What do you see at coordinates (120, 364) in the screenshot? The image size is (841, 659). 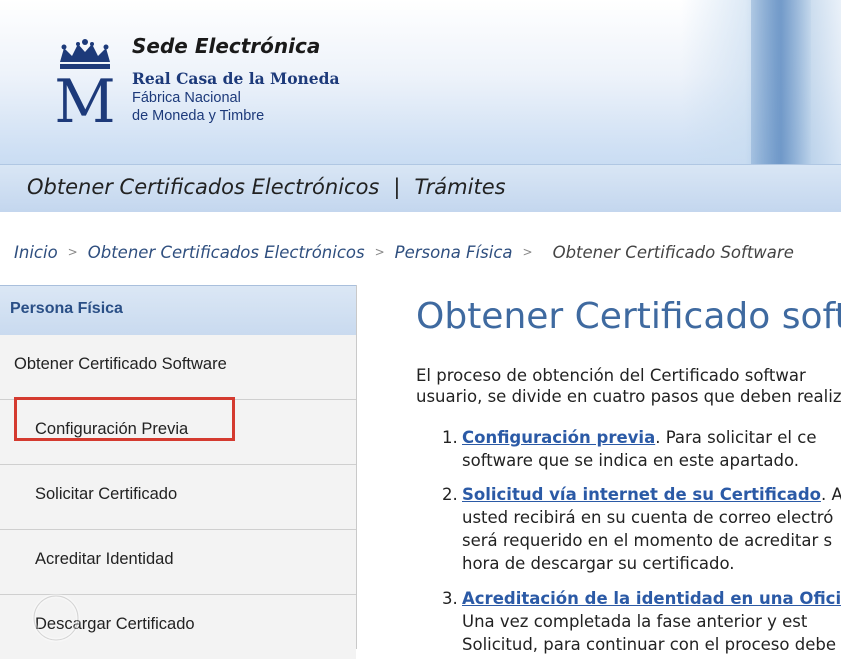 I see `sidebar-item-label: Obtener Certificado Software` at bounding box center [120, 364].